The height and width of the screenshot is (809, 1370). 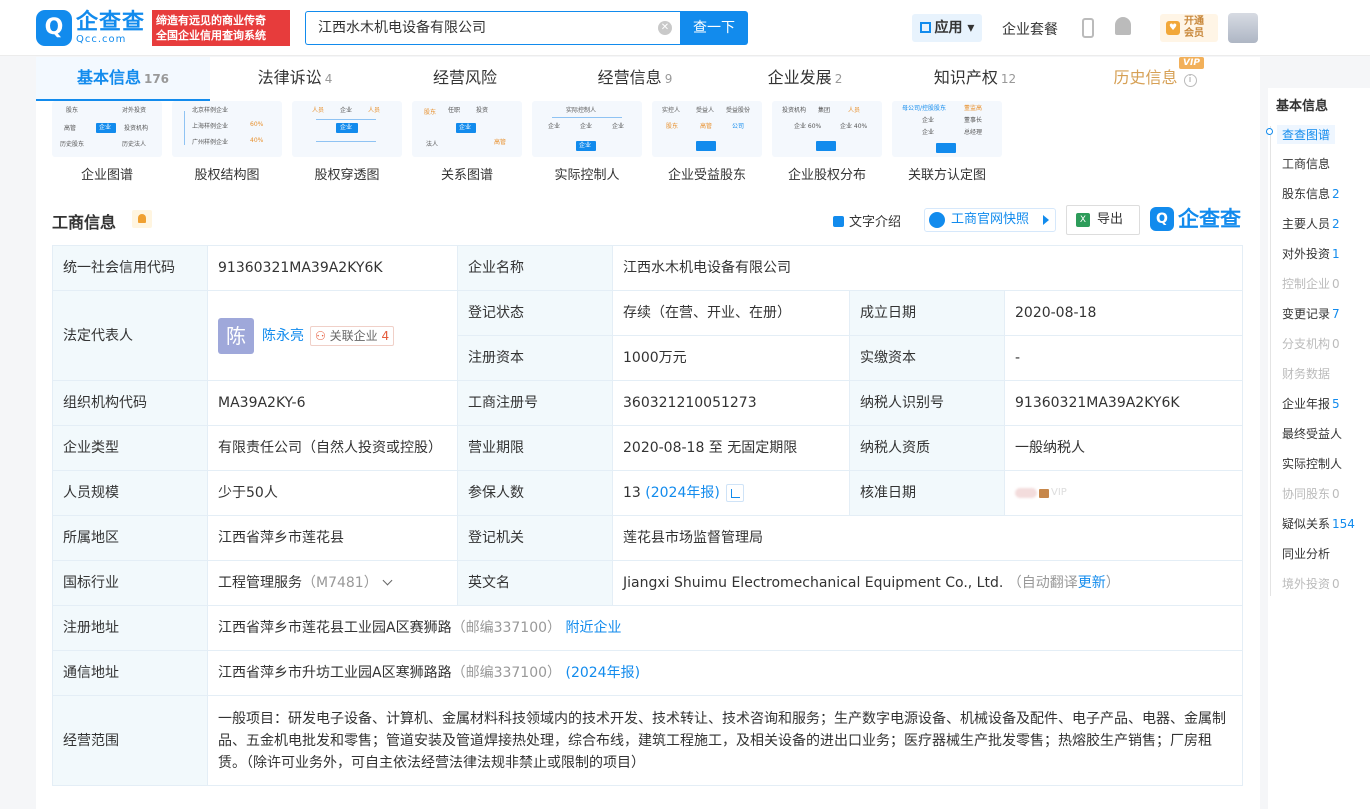 I want to click on company-name-key: 企业名称, so click(x=535, y=268).